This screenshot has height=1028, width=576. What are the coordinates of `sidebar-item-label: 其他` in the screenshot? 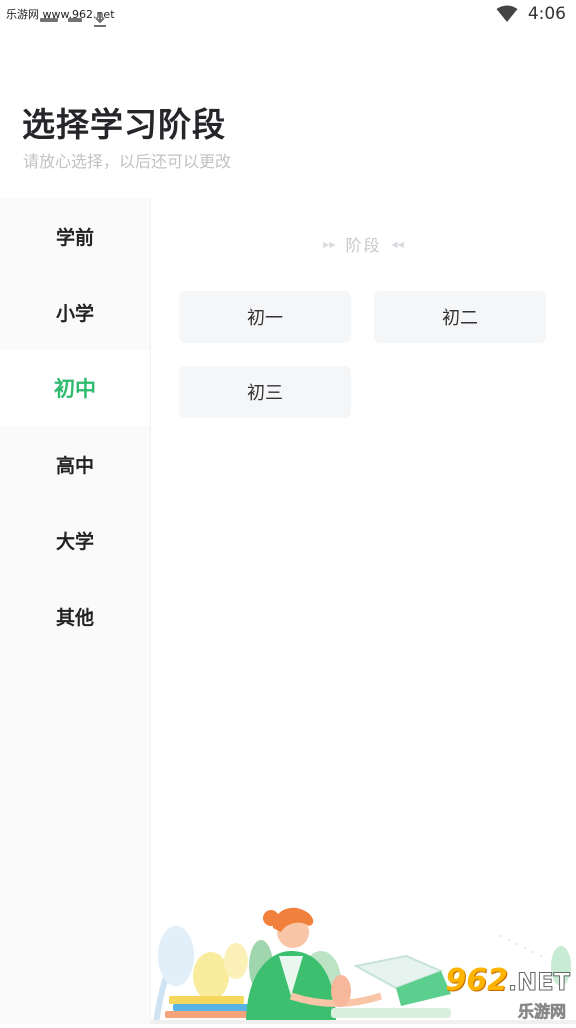 It's located at (74, 617).